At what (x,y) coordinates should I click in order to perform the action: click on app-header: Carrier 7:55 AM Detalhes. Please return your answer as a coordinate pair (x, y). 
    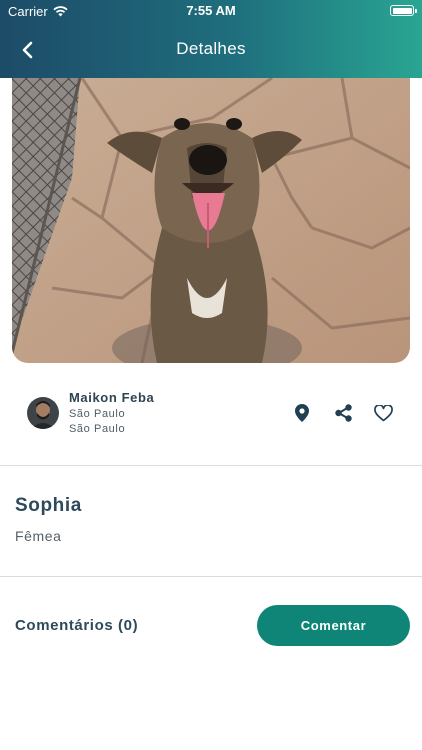
    Looking at the image, I should click on (211, 39).